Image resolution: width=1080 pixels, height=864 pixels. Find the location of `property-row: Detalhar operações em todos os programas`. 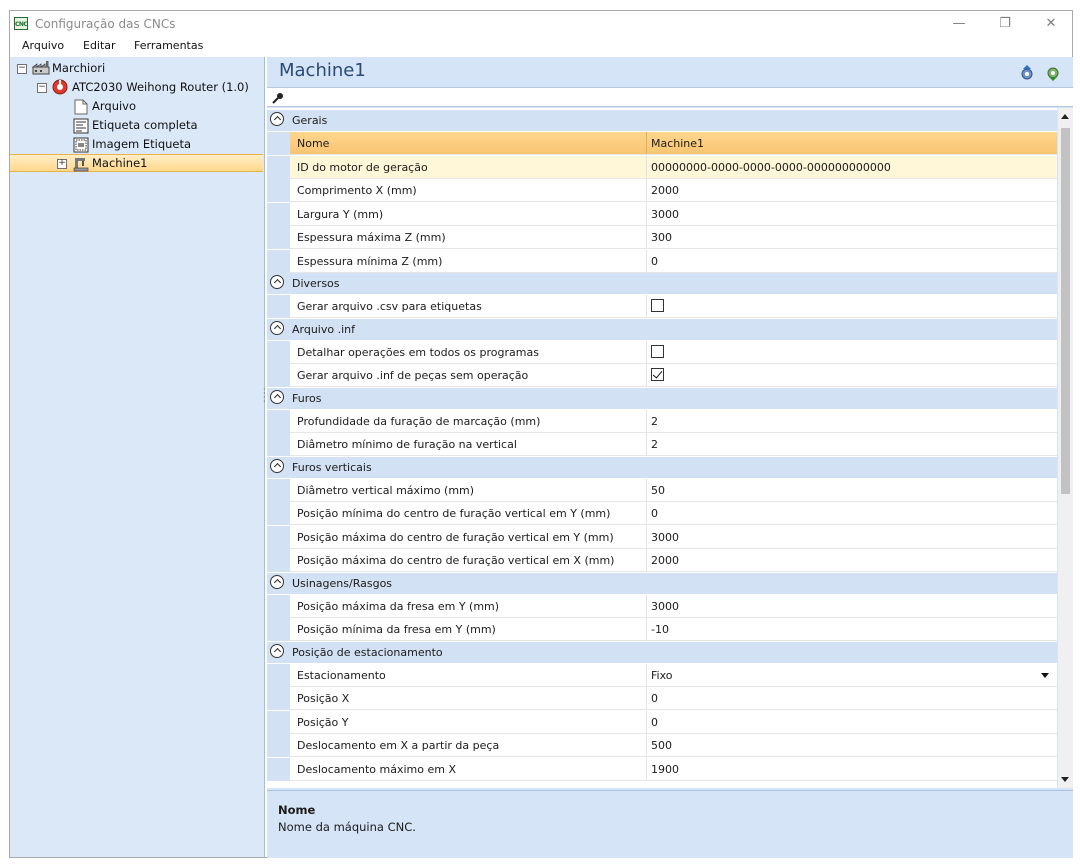

property-row: Detalhar operações em todos os programas is located at coordinates (662, 352).